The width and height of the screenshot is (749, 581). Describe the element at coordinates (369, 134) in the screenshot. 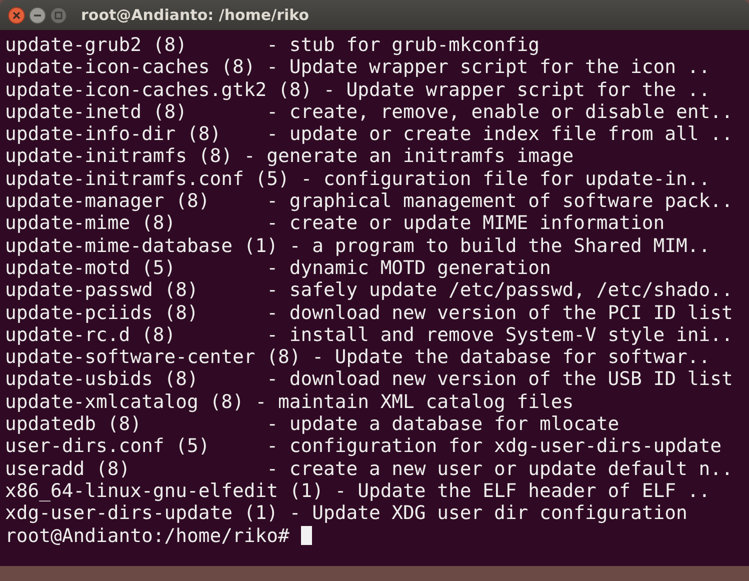

I see `terminal-line: update-info-dir (8) - update or create index file from all ..` at that location.